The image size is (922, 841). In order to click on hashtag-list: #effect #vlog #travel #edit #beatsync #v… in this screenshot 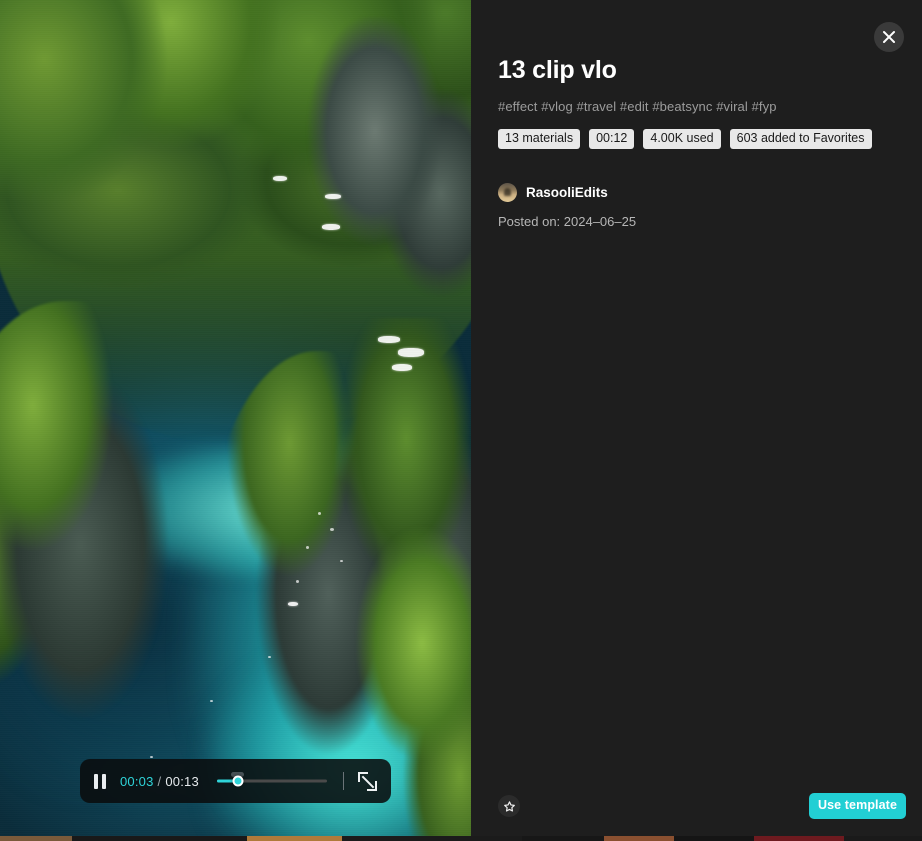, I will do `click(637, 106)`.